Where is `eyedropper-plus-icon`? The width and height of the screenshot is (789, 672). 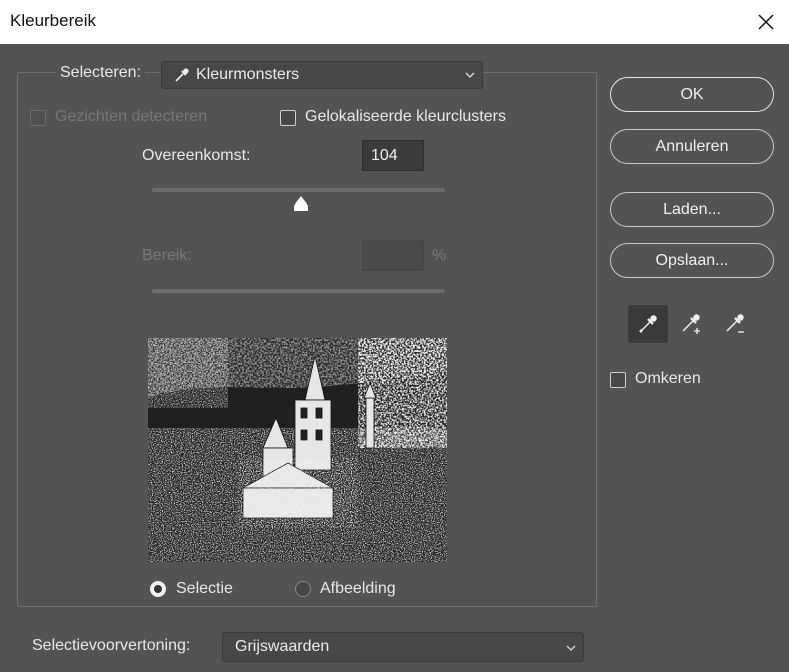
eyedropper-plus-icon is located at coordinates (691, 324).